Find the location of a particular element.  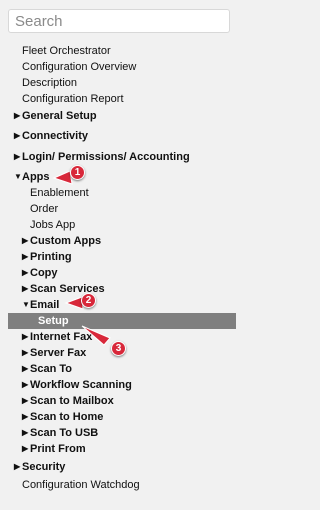

nav-item-description: Description is located at coordinates (49, 83).